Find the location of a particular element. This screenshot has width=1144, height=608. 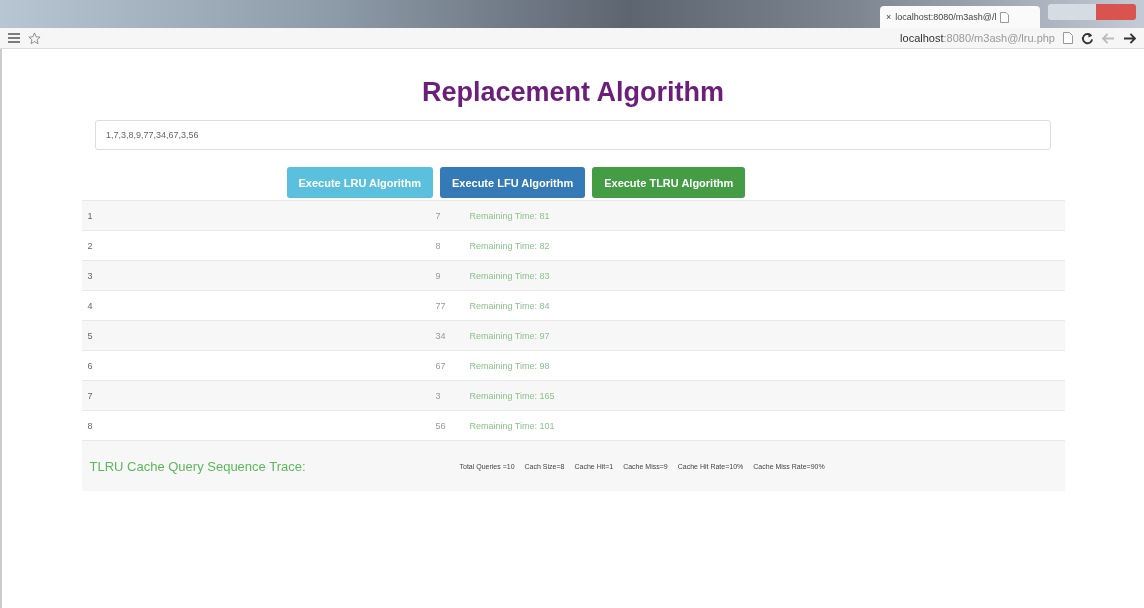

table-cell-text: 9 is located at coordinates (438, 275).